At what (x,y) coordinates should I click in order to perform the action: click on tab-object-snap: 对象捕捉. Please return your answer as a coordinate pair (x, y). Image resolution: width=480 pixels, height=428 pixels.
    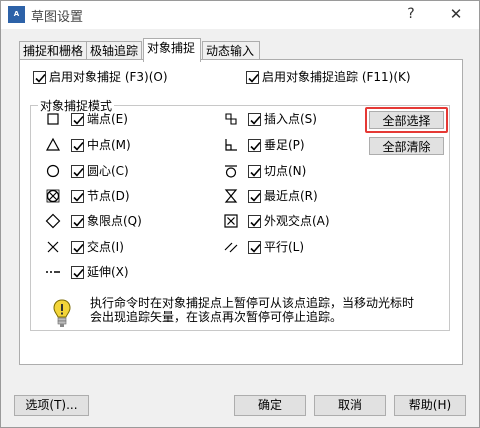
    Looking at the image, I should click on (172, 50).